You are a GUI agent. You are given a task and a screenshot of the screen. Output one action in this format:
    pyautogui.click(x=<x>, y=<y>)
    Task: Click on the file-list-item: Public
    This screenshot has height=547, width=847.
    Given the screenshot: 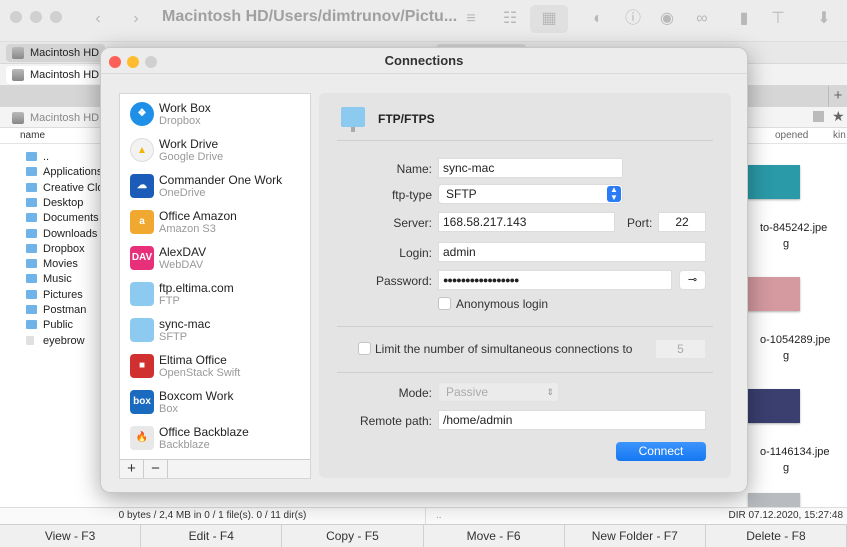 What is the action you would take?
    pyautogui.click(x=49, y=325)
    